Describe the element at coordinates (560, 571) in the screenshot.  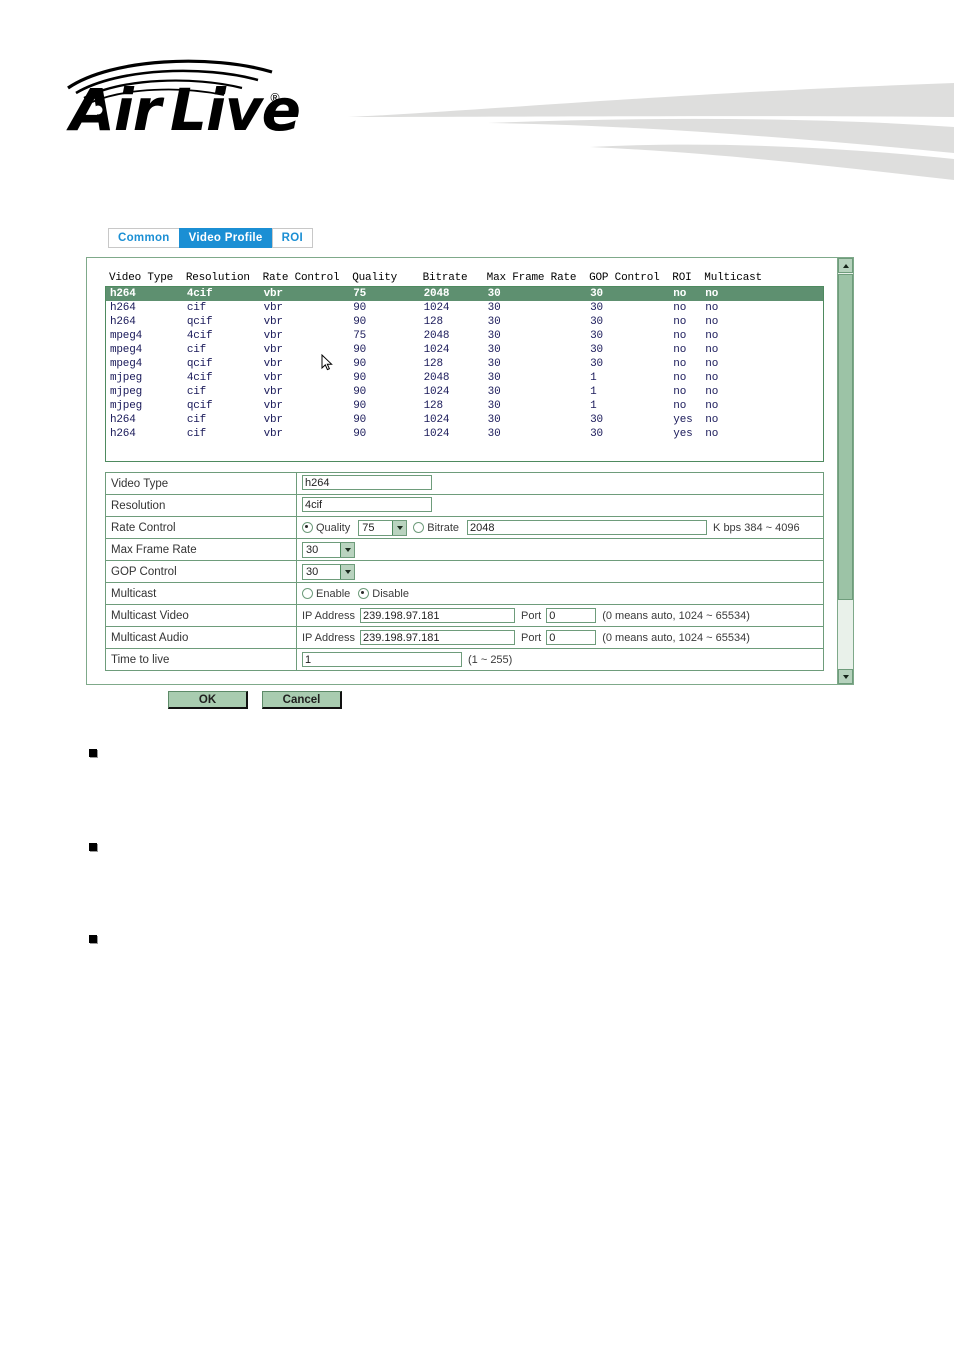
I see `gop-control-cell: 30` at that location.